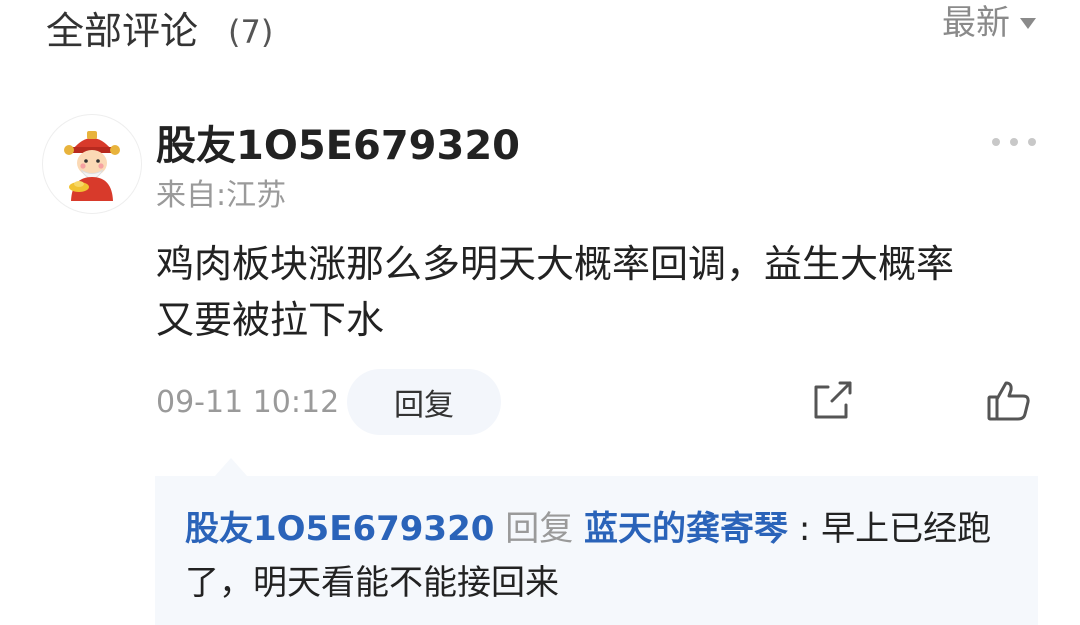 The image size is (1080, 625). Describe the element at coordinates (686, 529) in the screenshot. I see `reply-to-user: 蓝天的龚寄琴` at that location.